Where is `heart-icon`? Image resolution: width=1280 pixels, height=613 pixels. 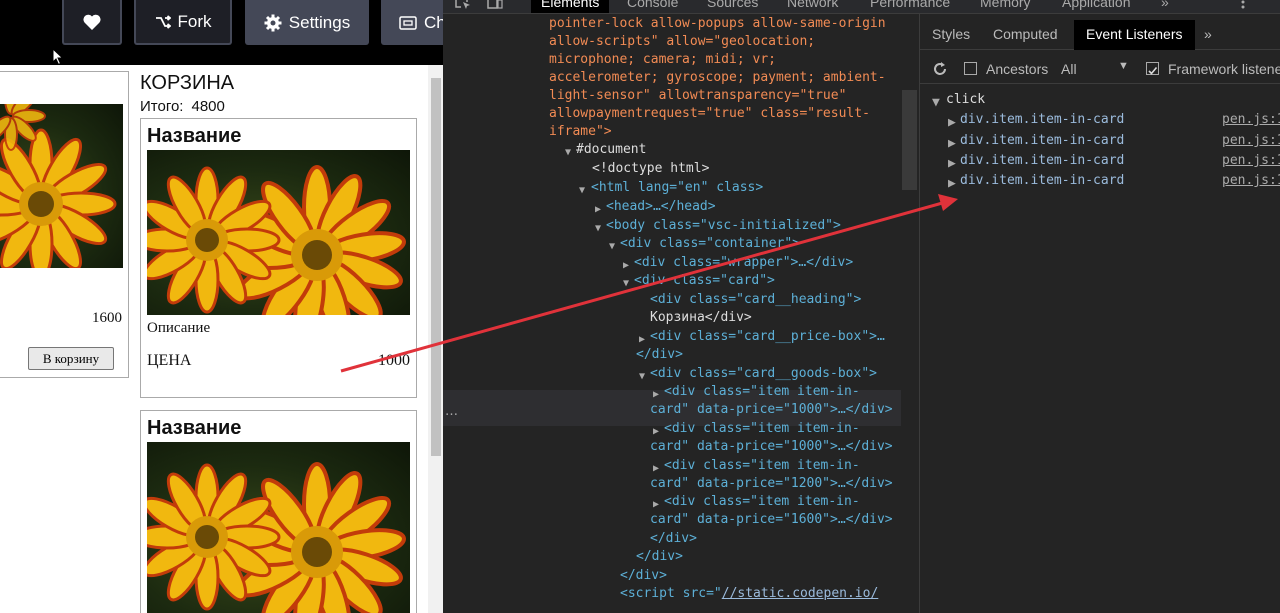
heart-icon is located at coordinates (92, 22).